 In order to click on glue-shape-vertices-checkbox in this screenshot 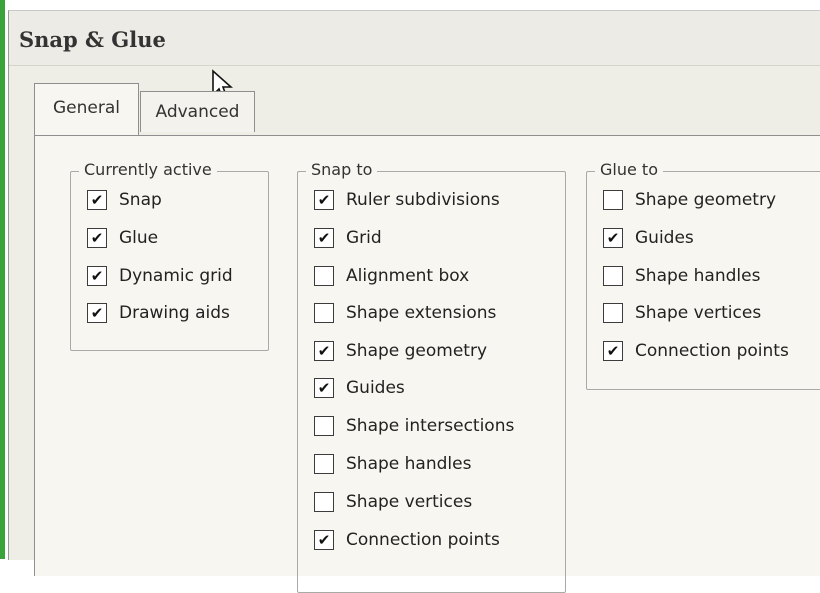, I will do `click(613, 313)`.